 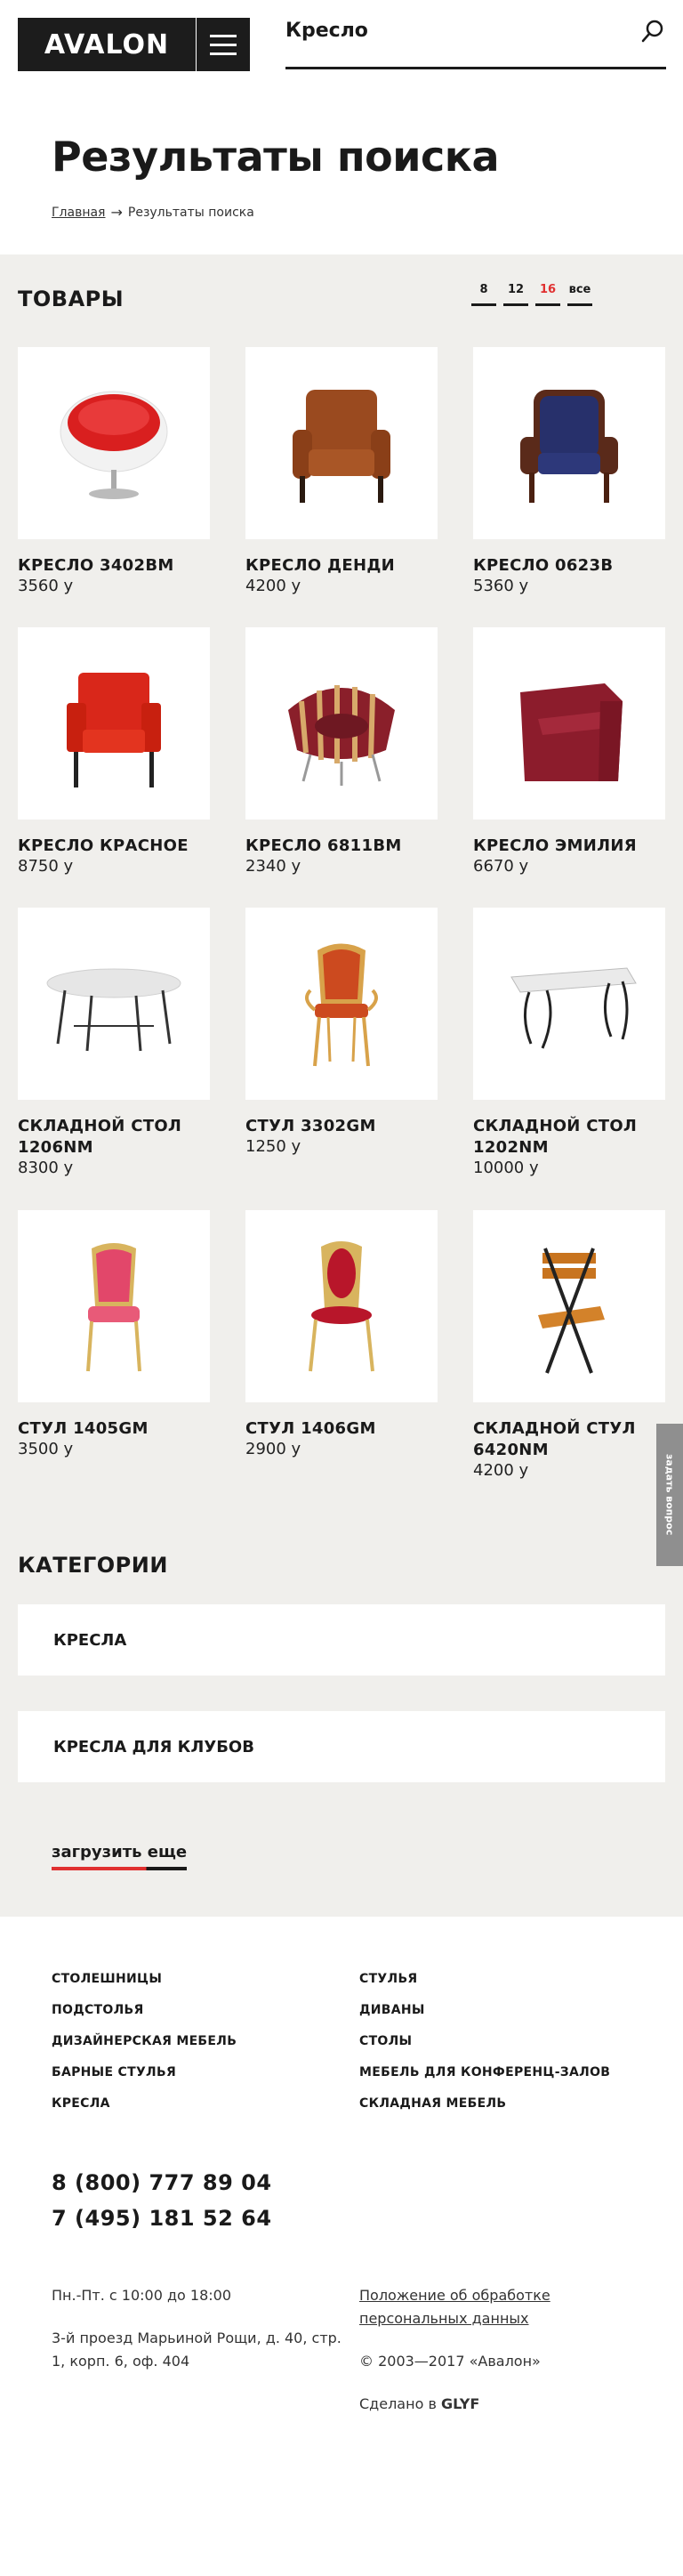 I want to click on product-name: СКЛАДНОЙ СТОЛ 1202NM, so click(x=555, y=1137).